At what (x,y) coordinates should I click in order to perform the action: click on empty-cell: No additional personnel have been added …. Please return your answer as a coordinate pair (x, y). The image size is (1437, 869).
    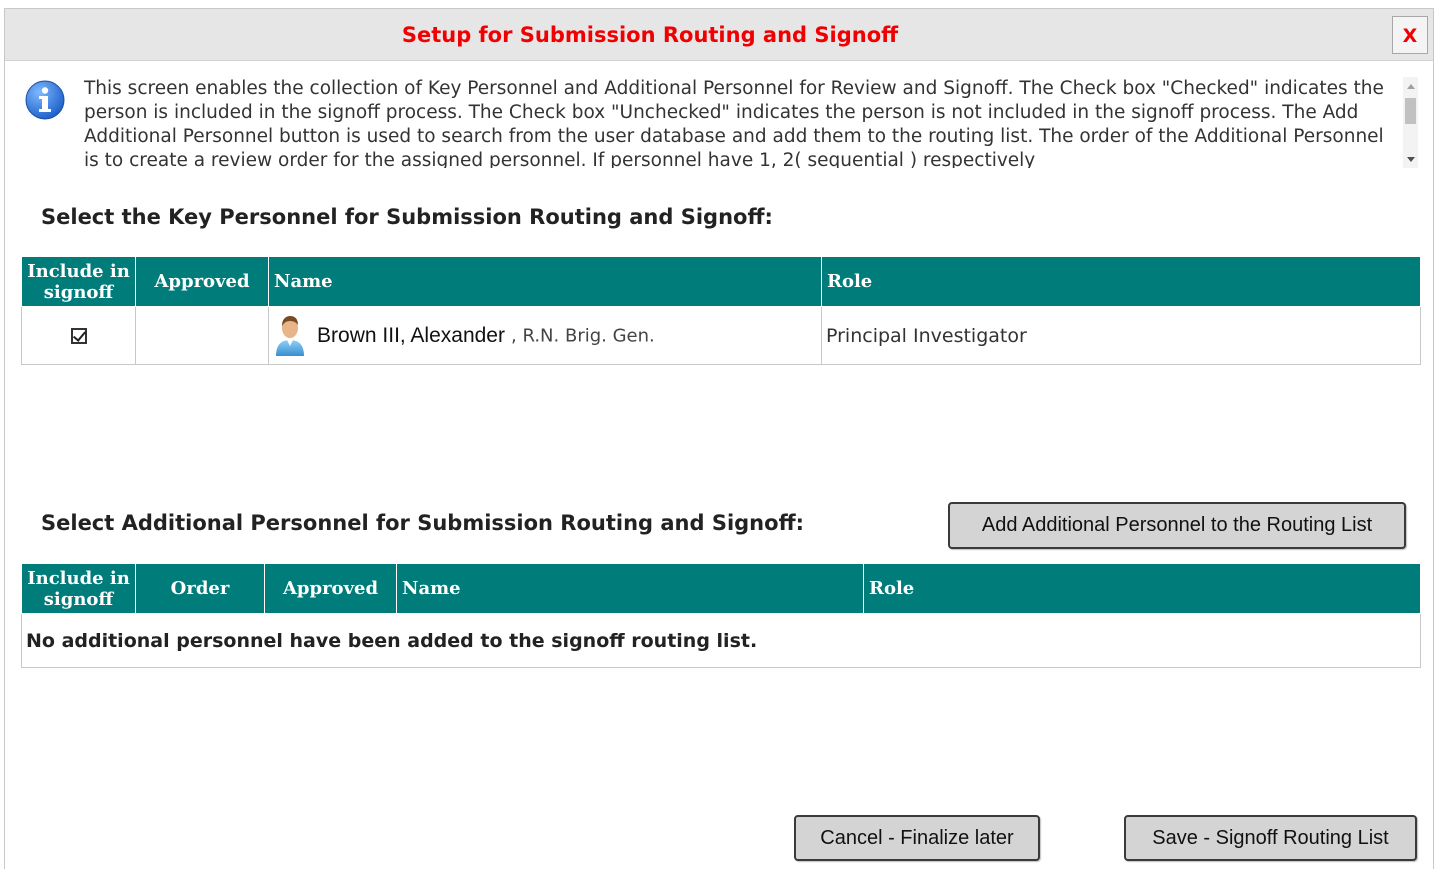
    Looking at the image, I should click on (721, 640).